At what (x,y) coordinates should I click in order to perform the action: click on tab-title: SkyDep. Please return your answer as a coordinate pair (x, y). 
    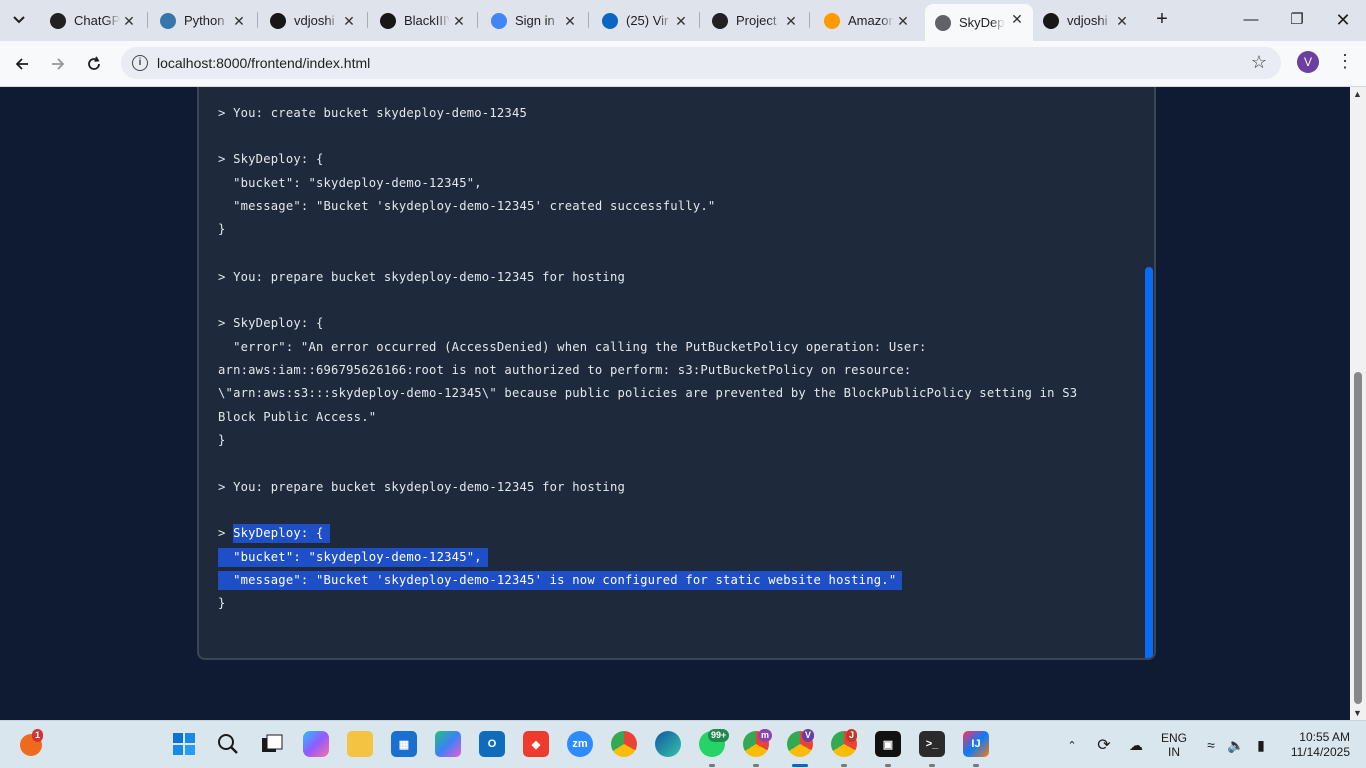
    Looking at the image, I should click on (982, 22).